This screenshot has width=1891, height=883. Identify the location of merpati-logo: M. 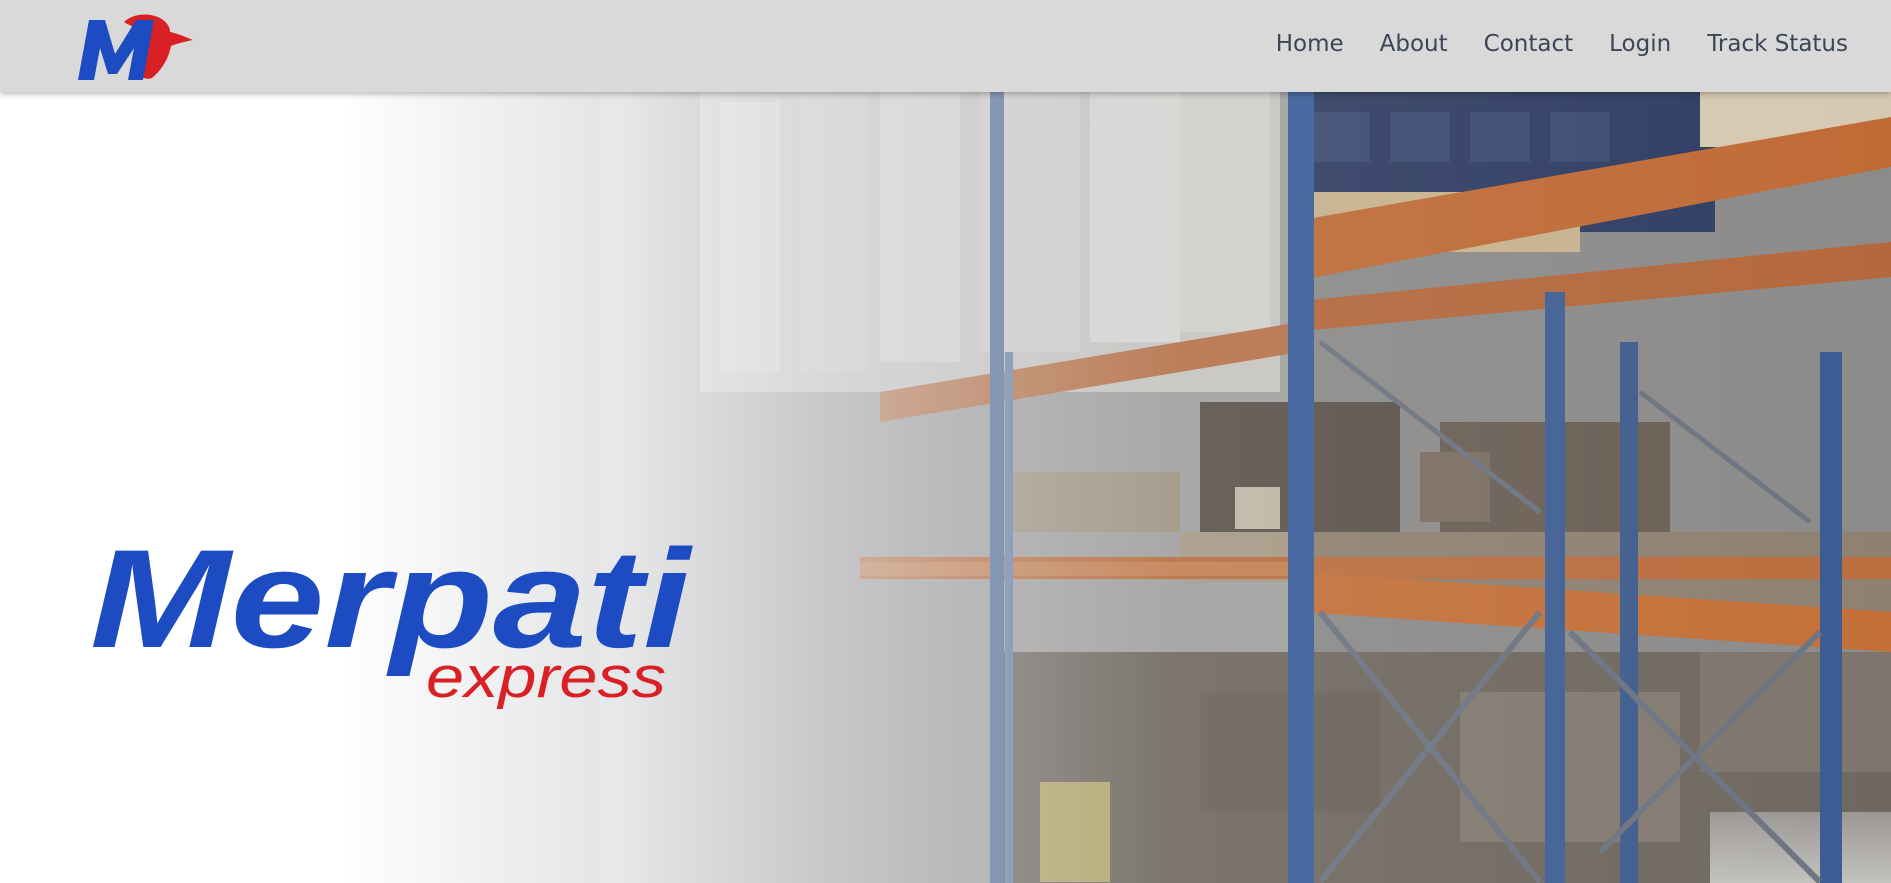
(134, 46).